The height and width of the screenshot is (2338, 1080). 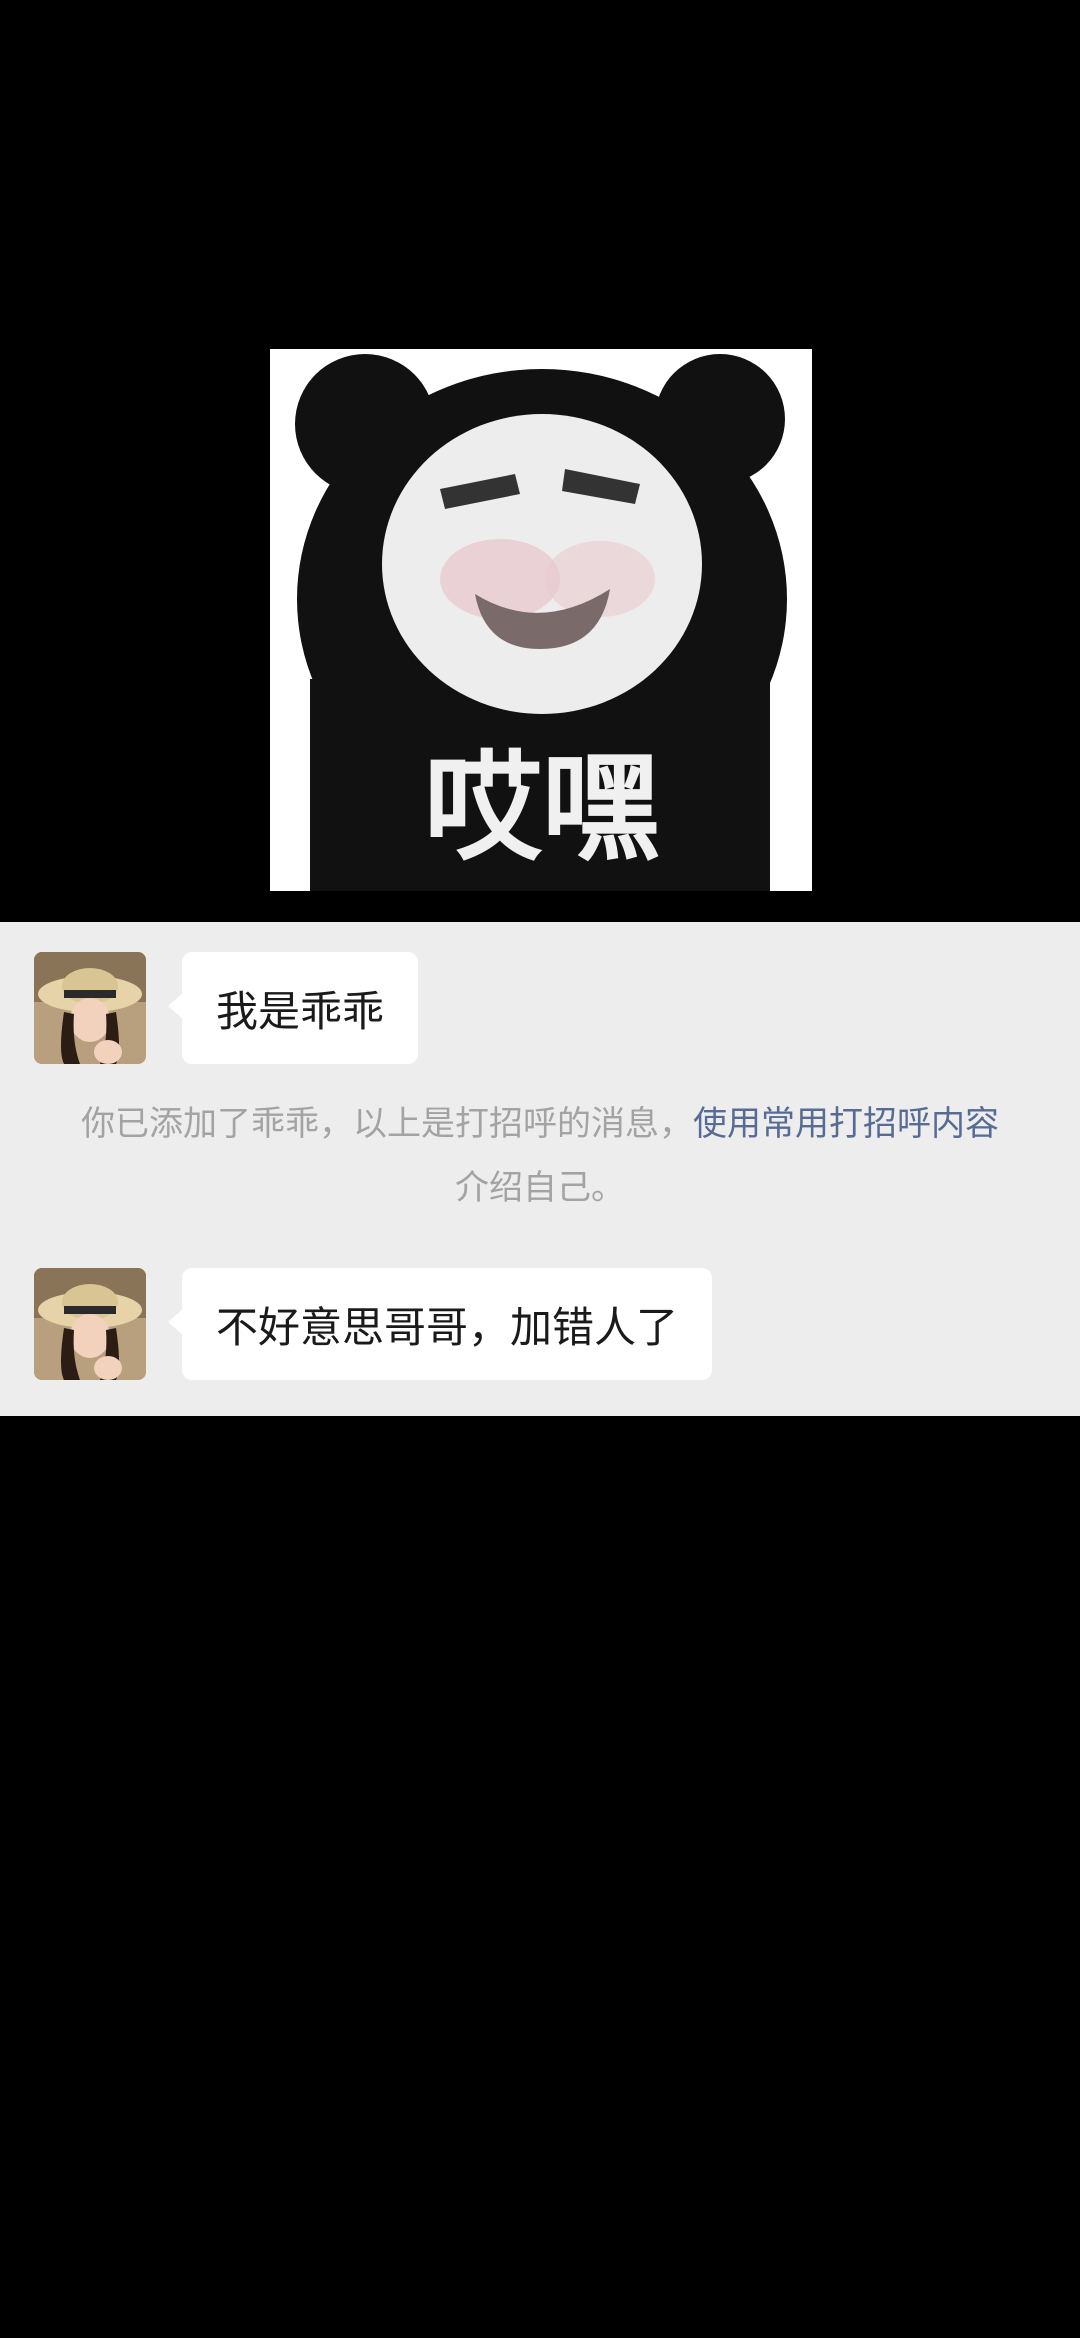 What do you see at coordinates (542, 808) in the screenshot?
I see `sticker-caption: 哎嘿` at bounding box center [542, 808].